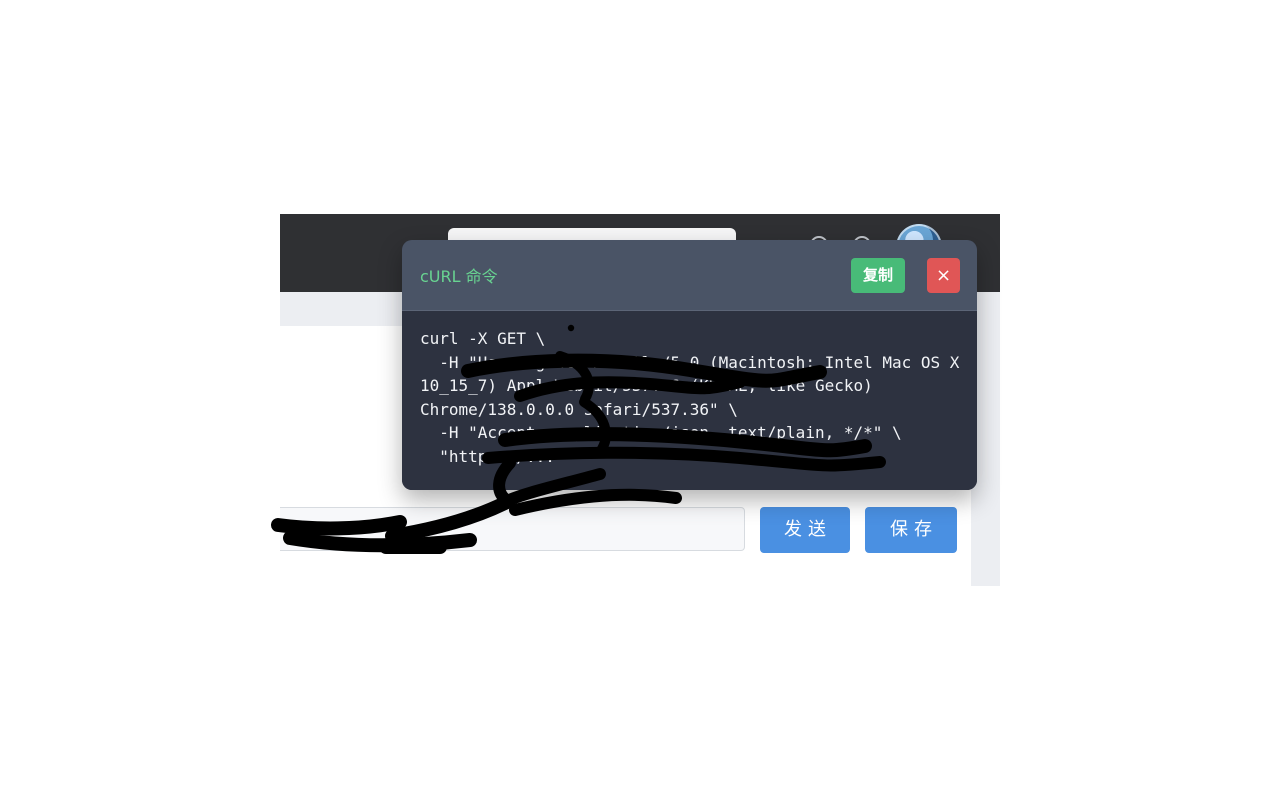  What do you see at coordinates (459, 276) in the screenshot?
I see `modal-title: cURL 命令` at bounding box center [459, 276].